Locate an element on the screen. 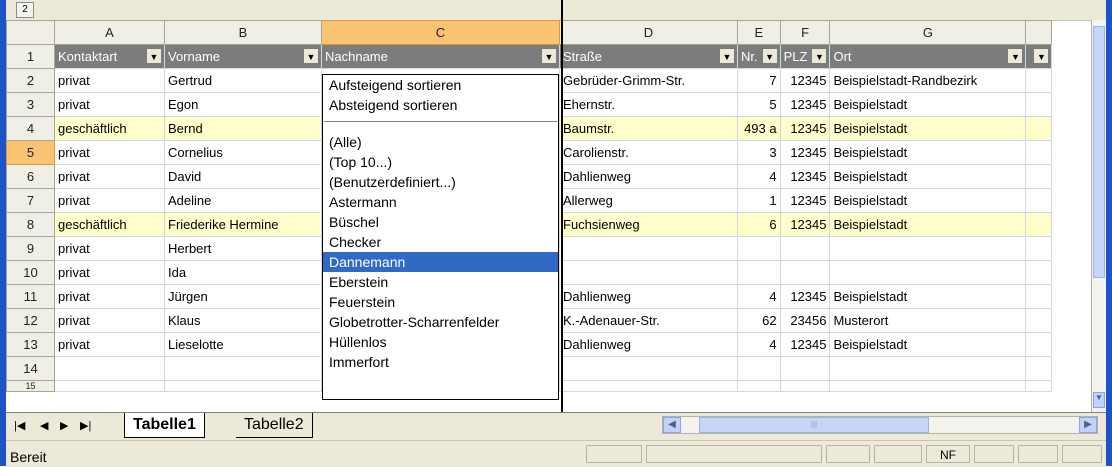 This screenshot has height=467, width=1112. cell-d: Allerweg is located at coordinates (648, 200).